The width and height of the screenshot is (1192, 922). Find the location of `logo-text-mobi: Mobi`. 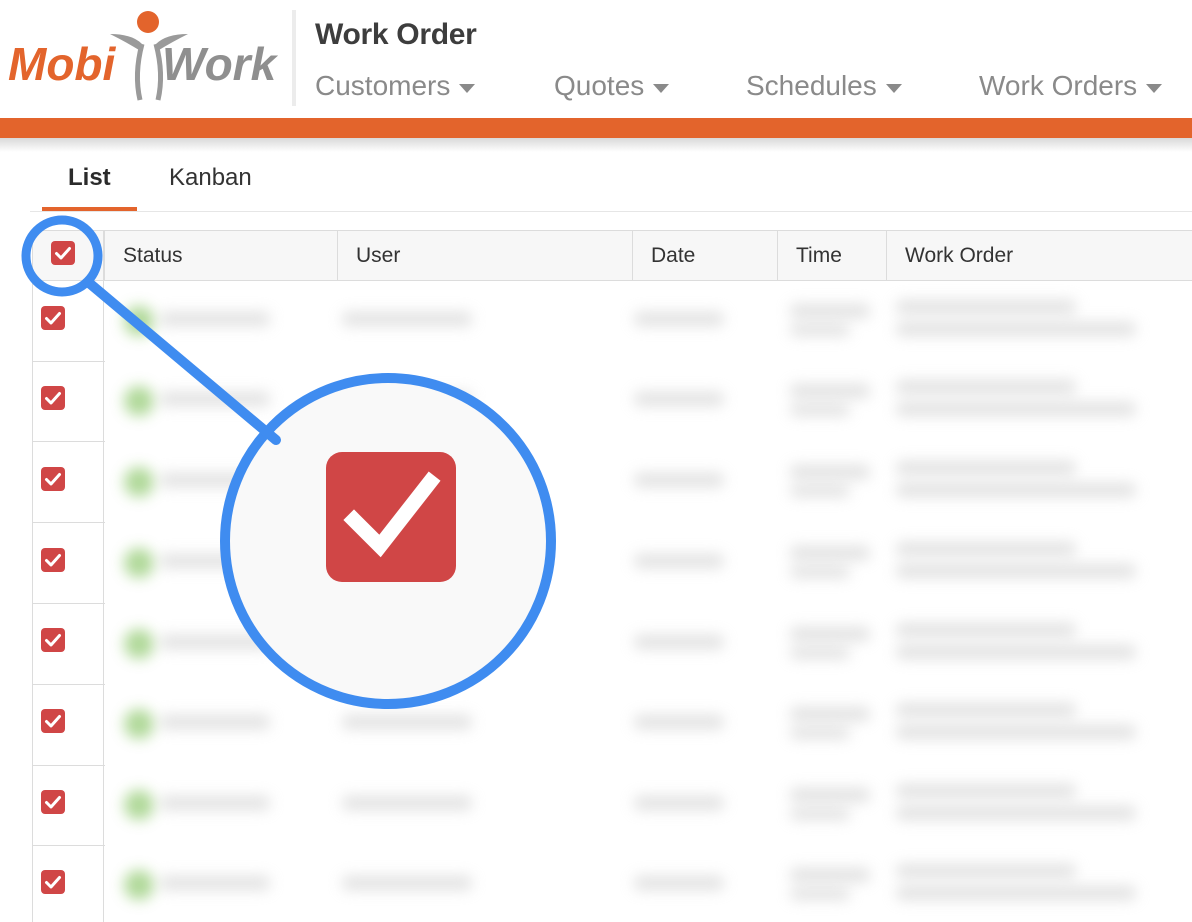

logo-text-mobi: Mobi is located at coordinates (62, 64).